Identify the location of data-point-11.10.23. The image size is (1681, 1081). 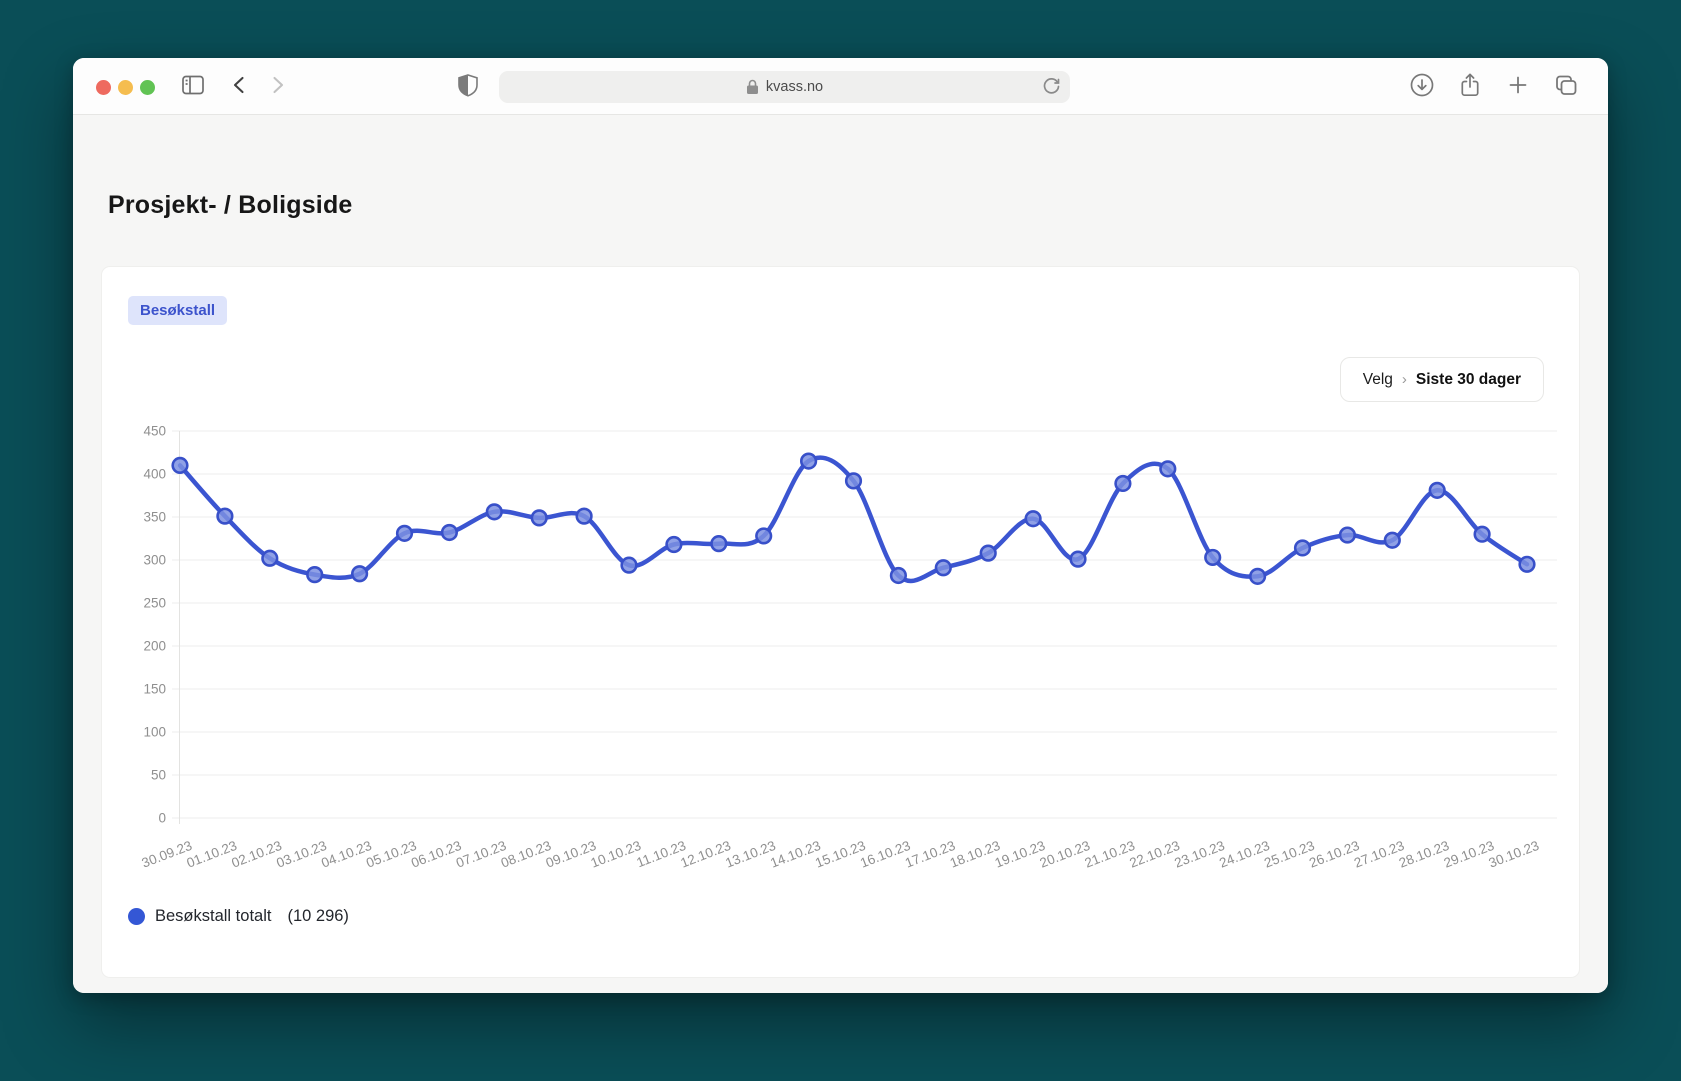
(674, 544).